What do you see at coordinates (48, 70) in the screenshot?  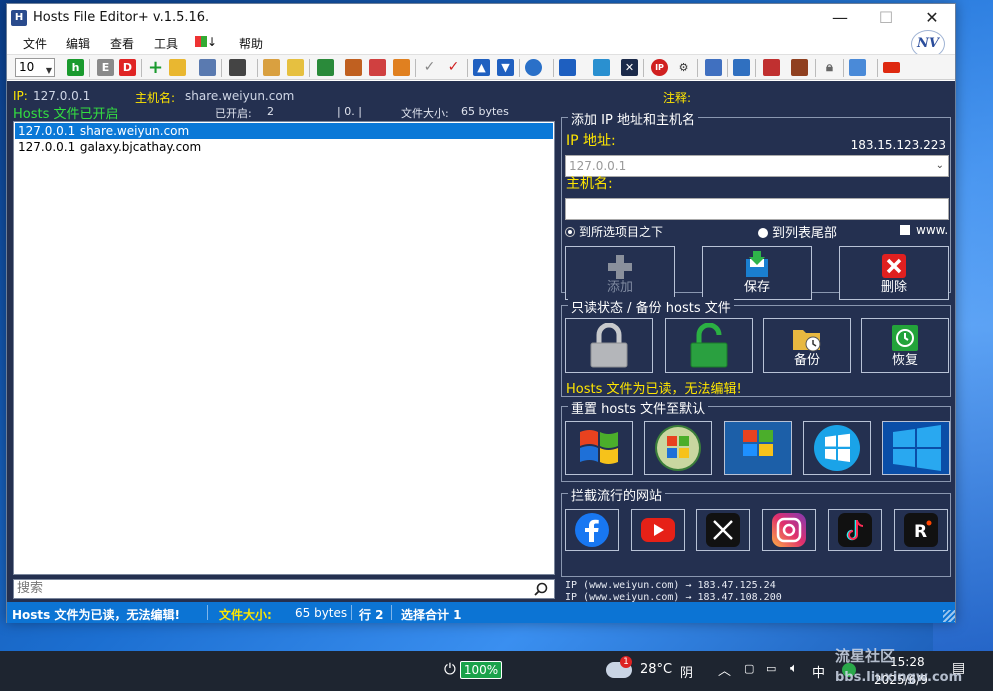 I see `chevron-down-icon: ▼` at bounding box center [48, 70].